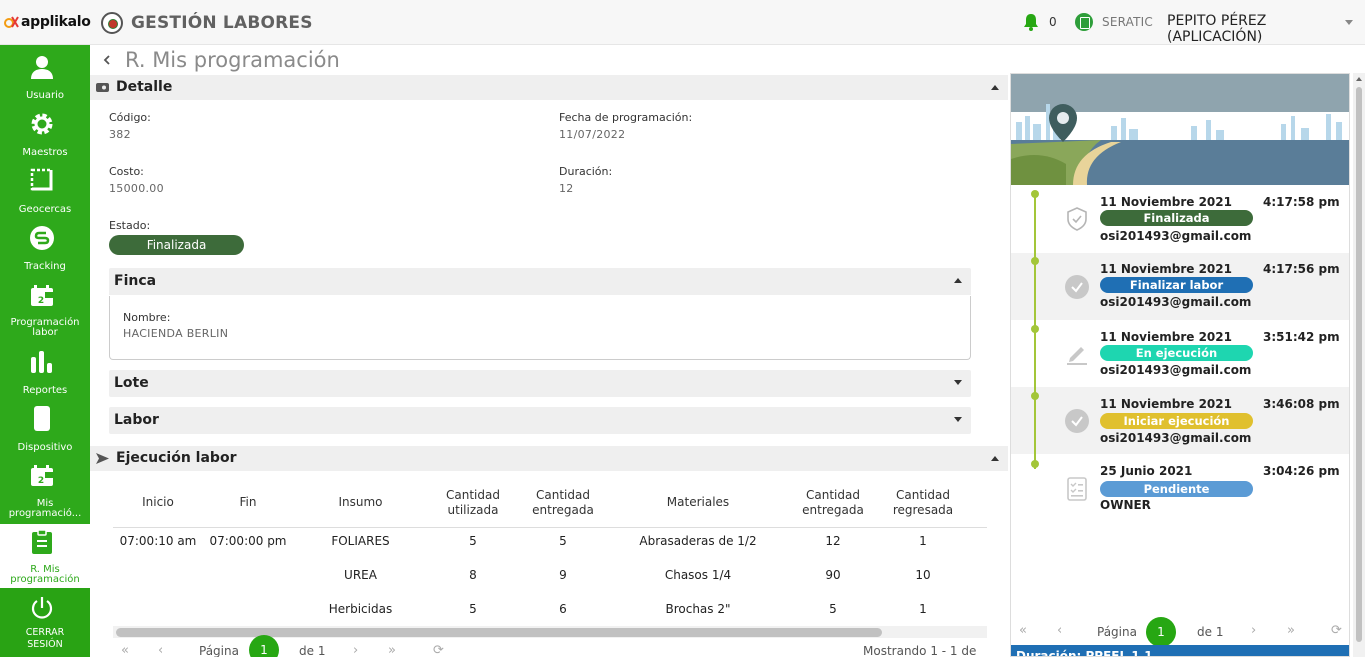 This screenshot has width=1365, height=657. I want to click on timeline-user: osi201493@gmail.com, so click(1176, 236).